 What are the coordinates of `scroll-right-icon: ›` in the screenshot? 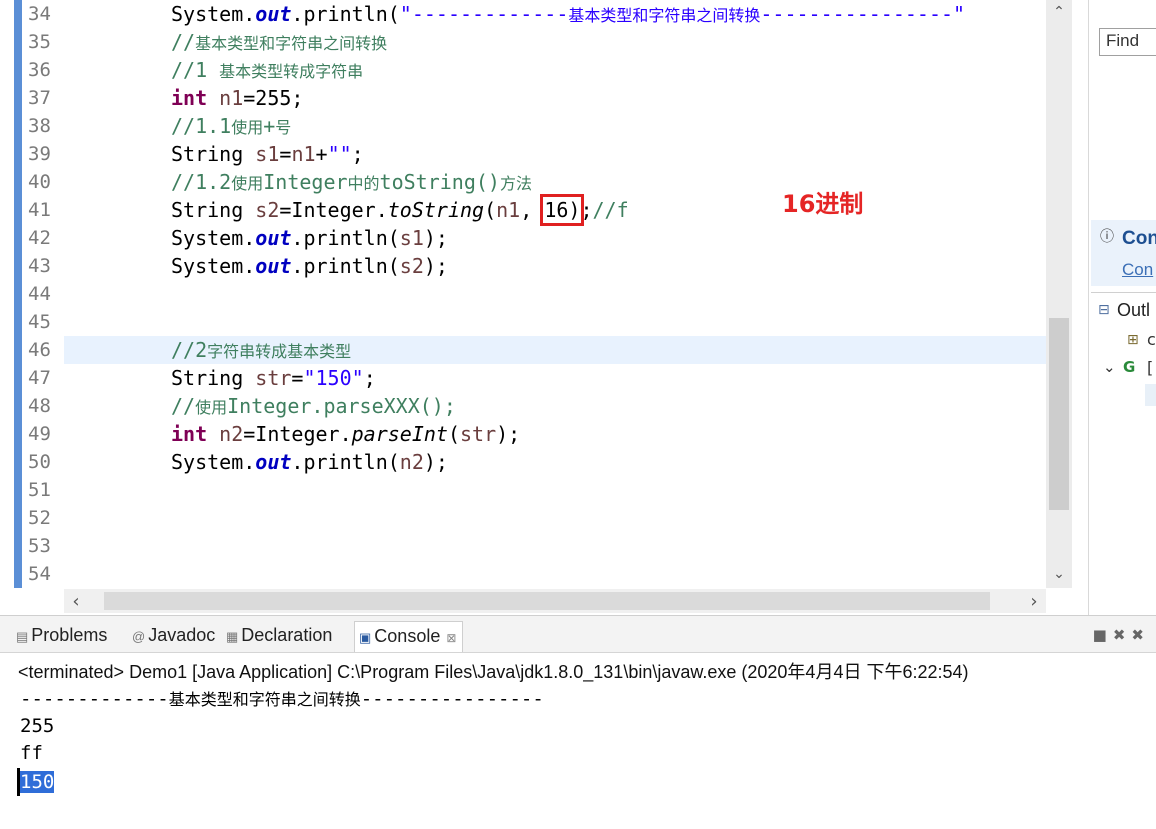 It's located at (1034, 601).